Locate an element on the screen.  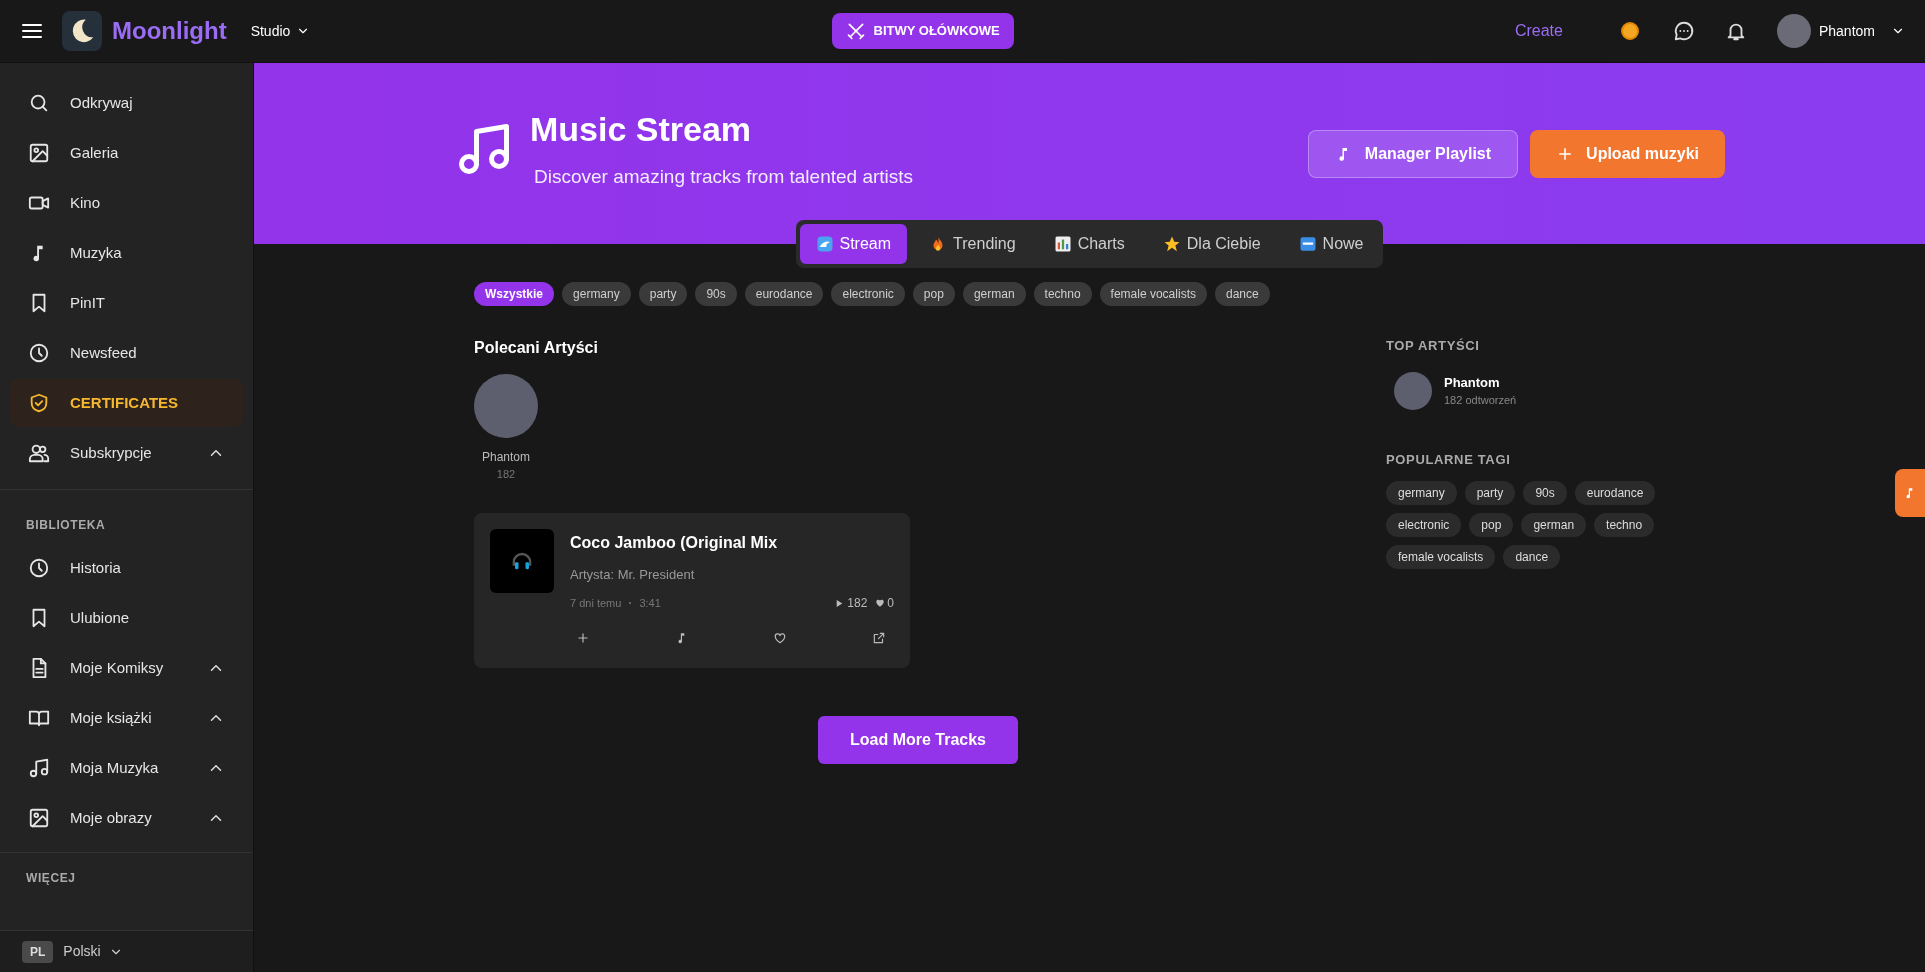
filter-chip: techno is located at coordinates (1062, 294).